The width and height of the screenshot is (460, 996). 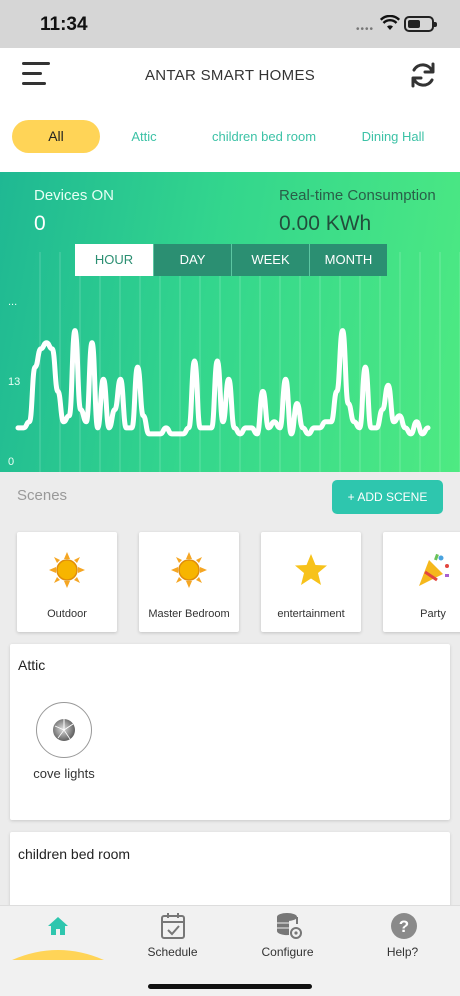 I want to click on status-time: 11:34, so click(x=64, y=24).